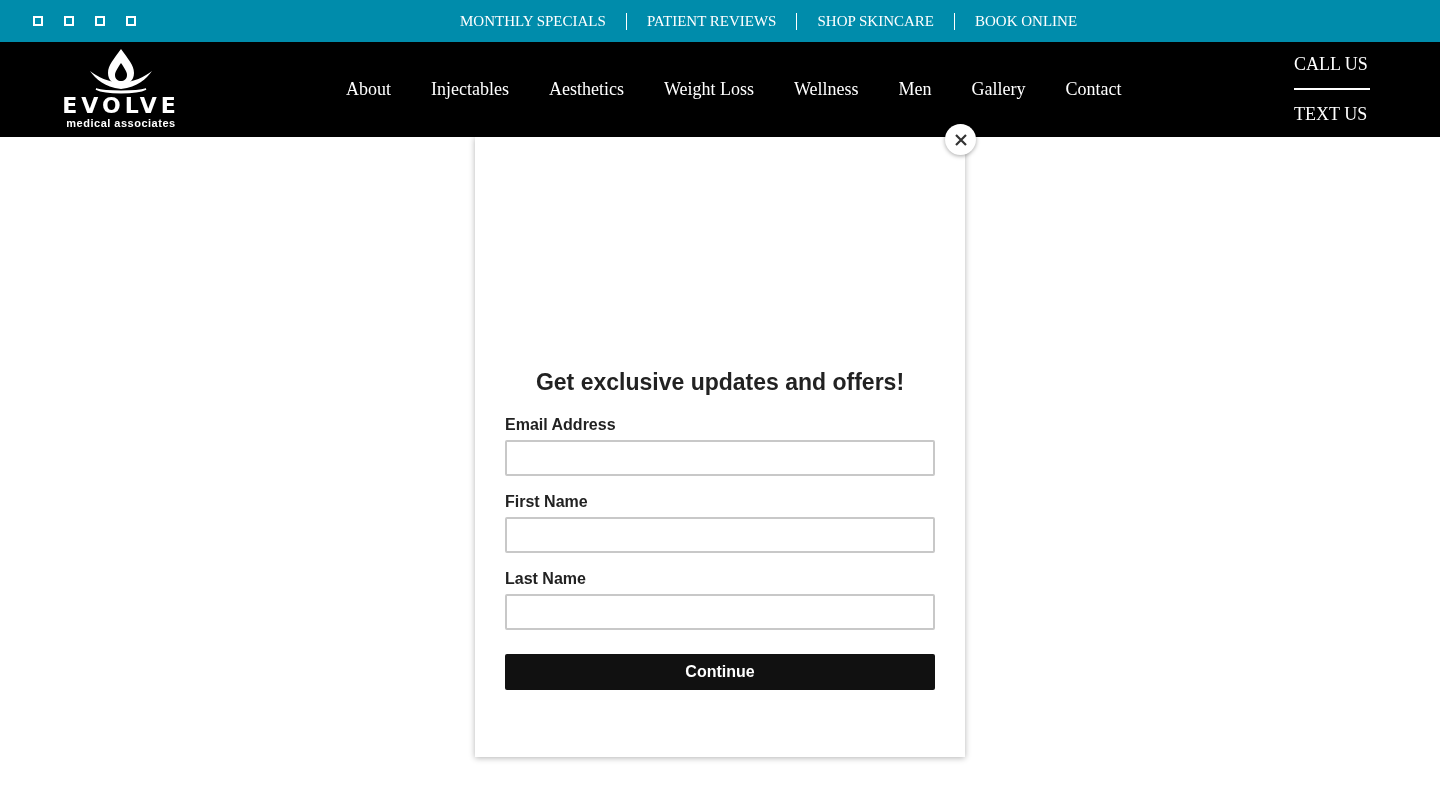 The width and height of the screenshot is (1440, 810). Describe the element at coordinates (998, 89) in the screenshot. I see `nav-link: Gallery` at that location.